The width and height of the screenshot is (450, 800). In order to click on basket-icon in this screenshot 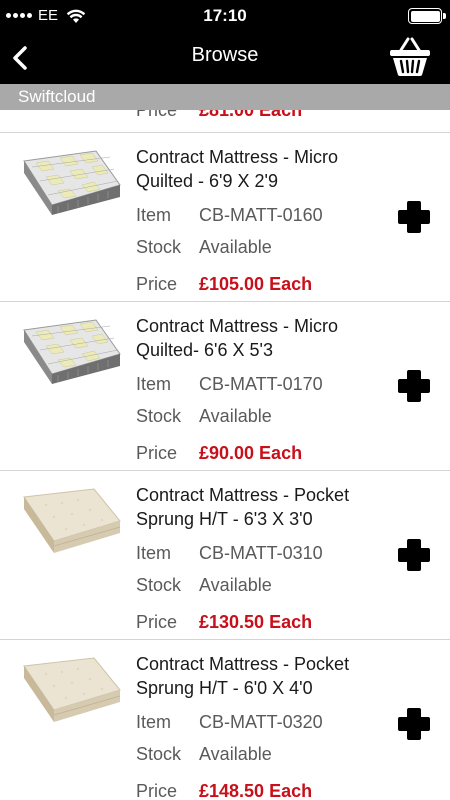, I will do `click(410, 56)`.